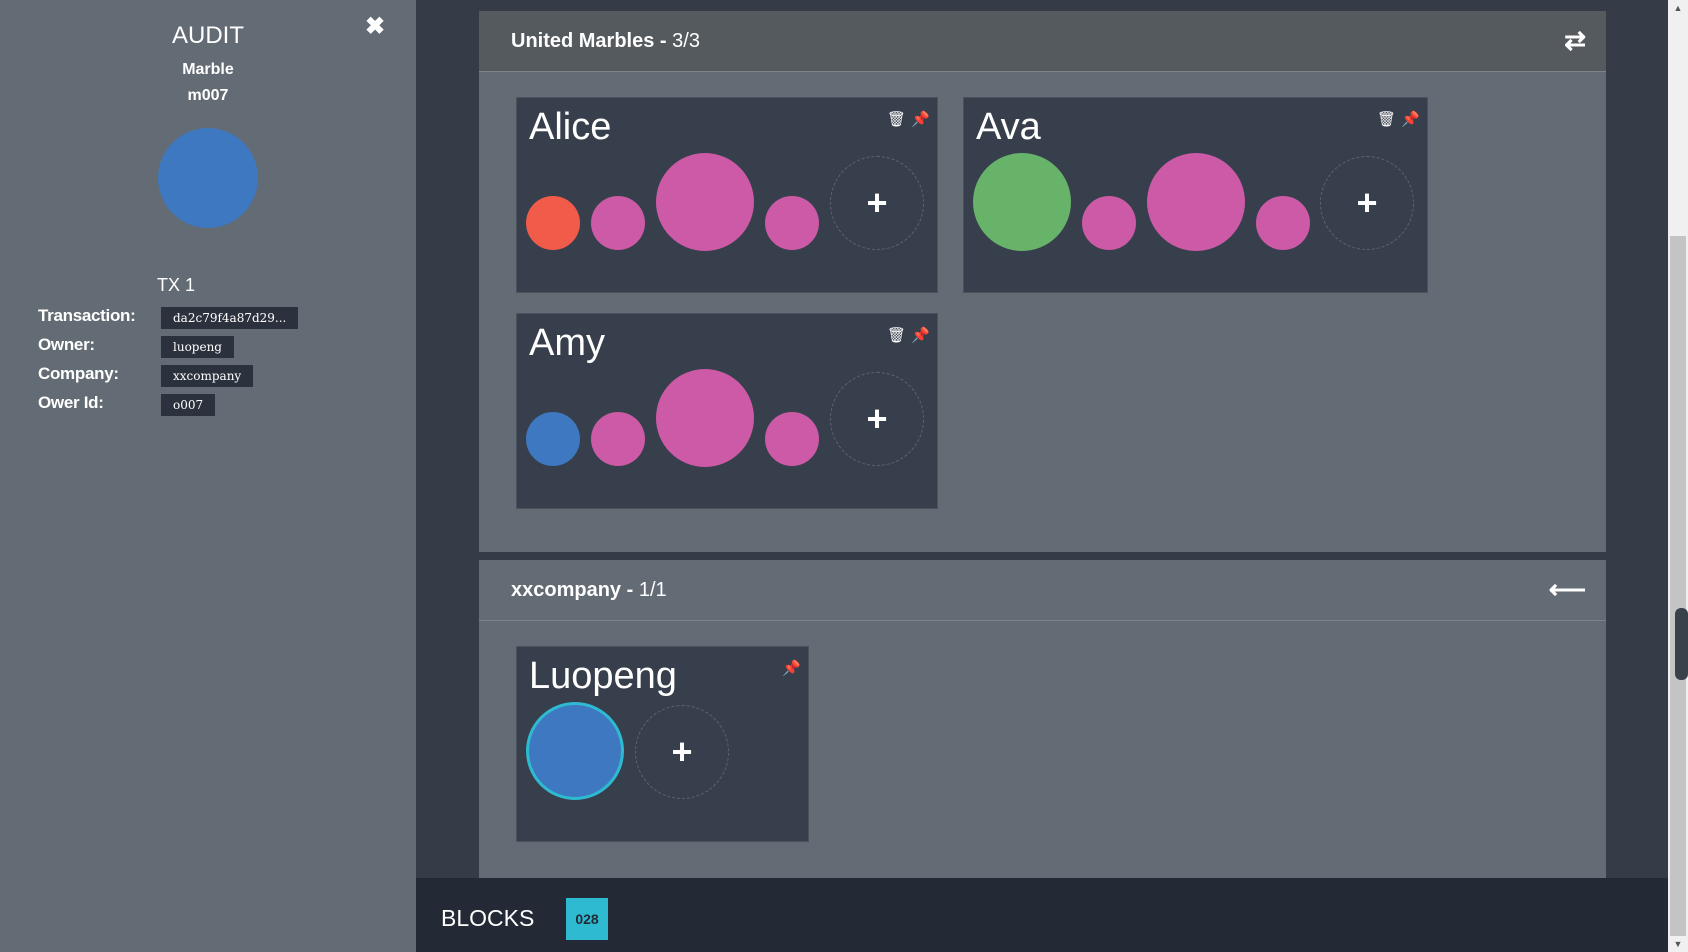 This screenshot has width=1688, height=952. What do you see at coordinates (208, 35) in the screenshot?
I see `audit-title: AUDIT` at bounding box center [208, 35].